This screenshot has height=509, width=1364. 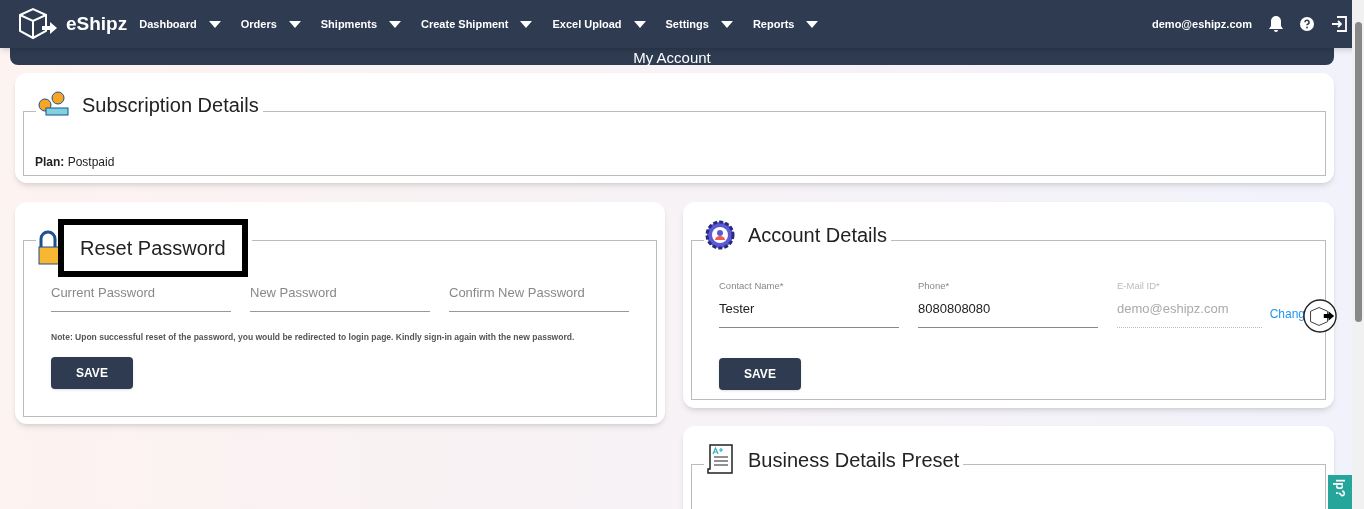 I want to click on nav-menu: Create Shipment, so click(x=477, y=24).